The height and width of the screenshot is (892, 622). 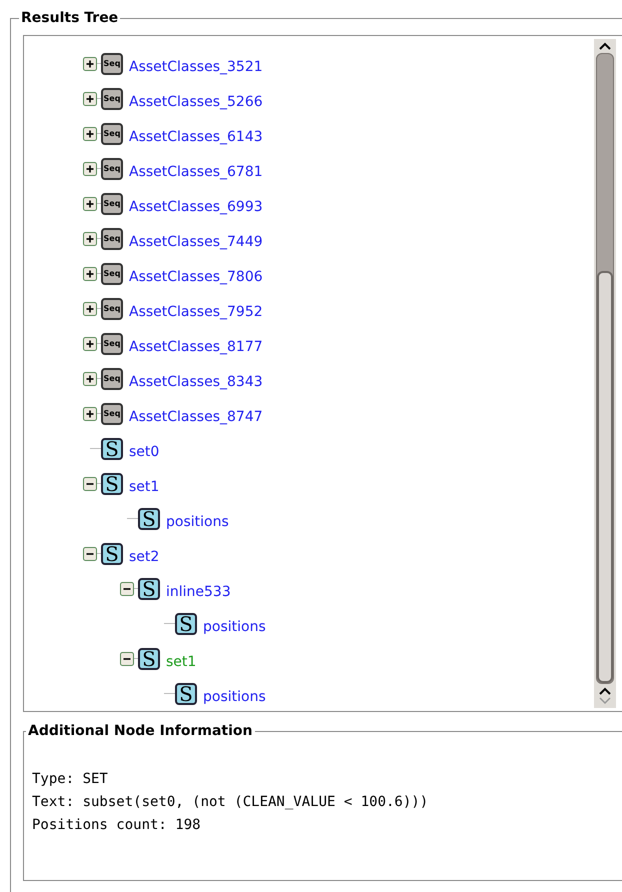 What do you see at coordinates (198, 592) in the screenshot?
I see `tree-node-label: inline533` at bounding box center [198, 592].